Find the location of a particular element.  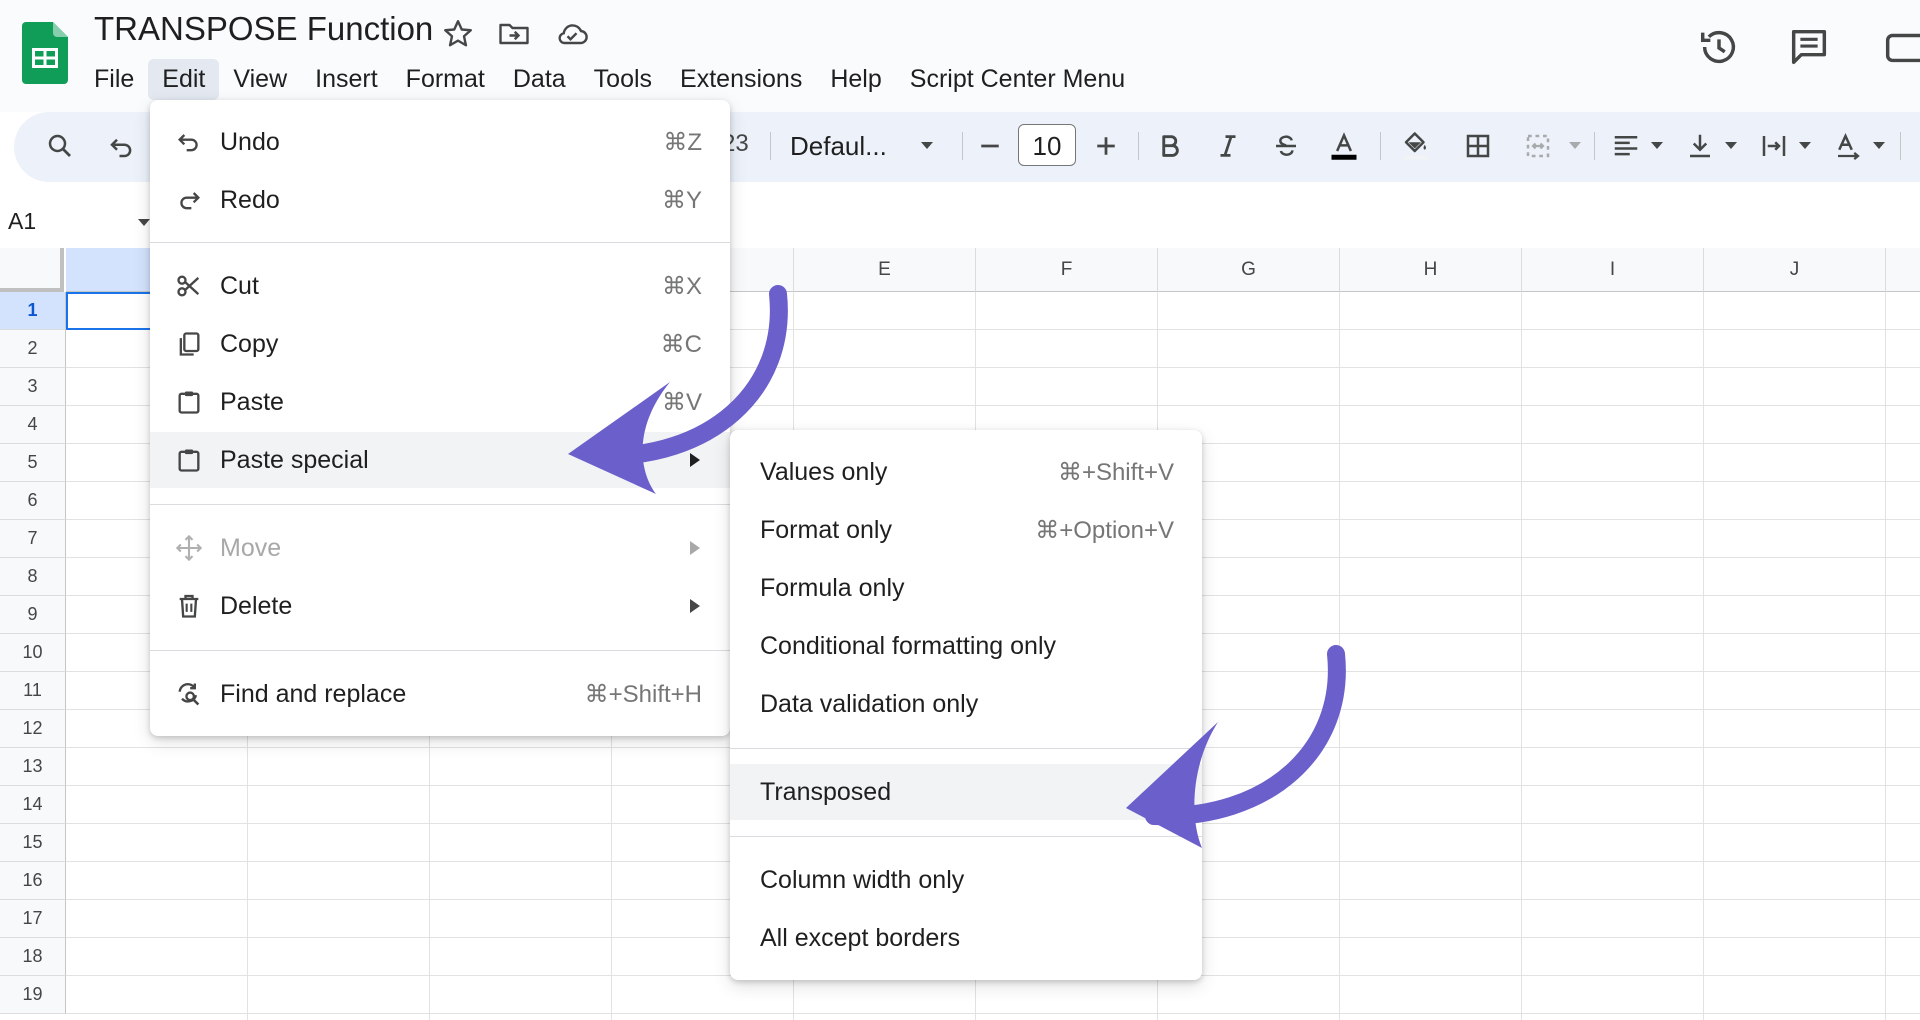

font-size-input: 10 is located at coordinates (1047, 145).